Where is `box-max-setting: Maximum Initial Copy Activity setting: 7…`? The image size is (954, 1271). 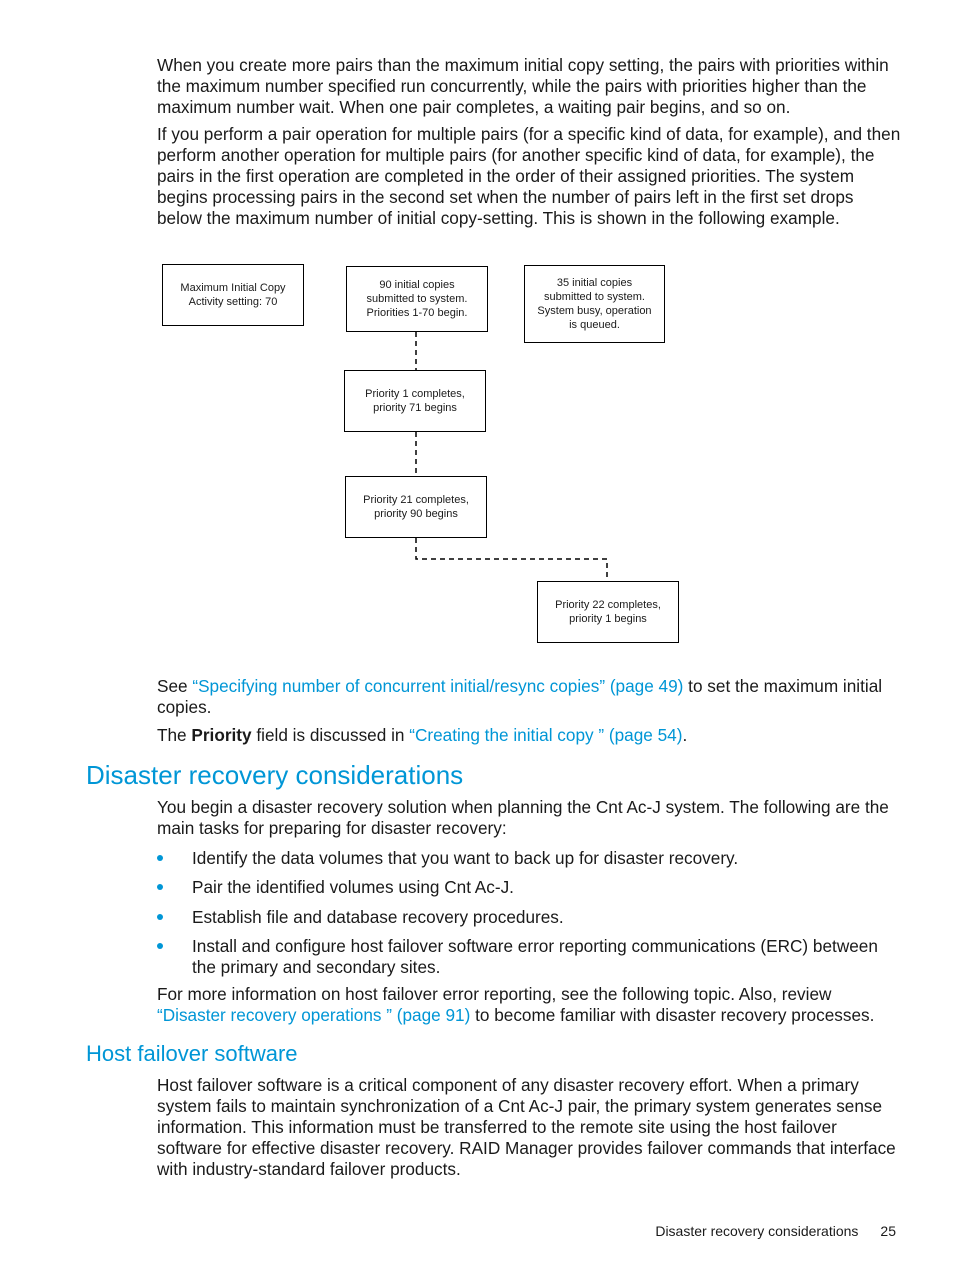
box-max-setting: Maximum Initial Copy Activity setting: 7… is located at coordinates (233, 295).